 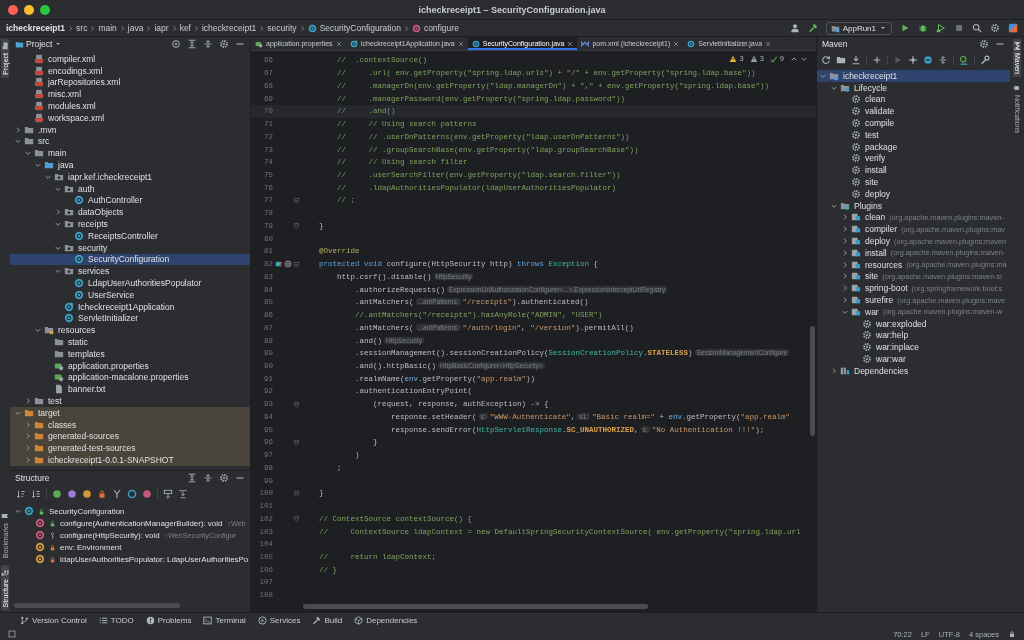 What do you see at coordinates (475, 606) in the screenshot?
I see `scrollbar-thumb` at bounding box center [475, 606].